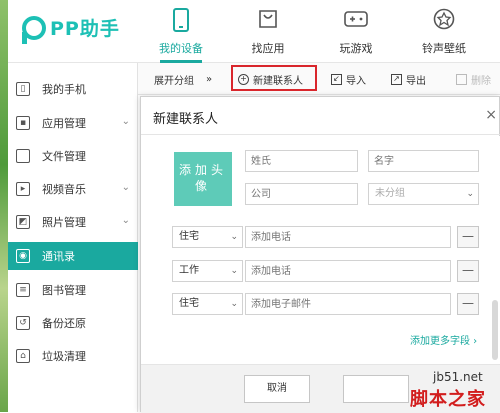  I want to click on import-label: 导入, so click(356, 81).